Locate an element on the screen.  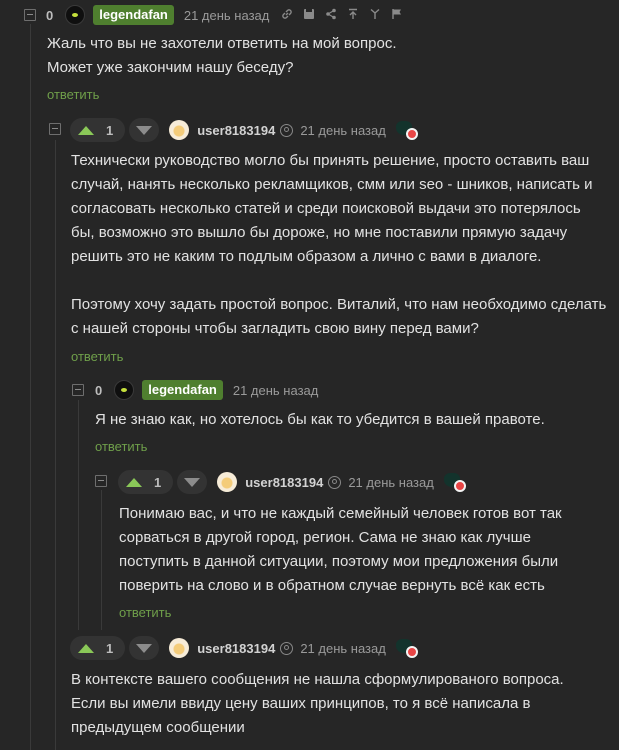
arrow-up-icon is located at coordinates (353, 15).